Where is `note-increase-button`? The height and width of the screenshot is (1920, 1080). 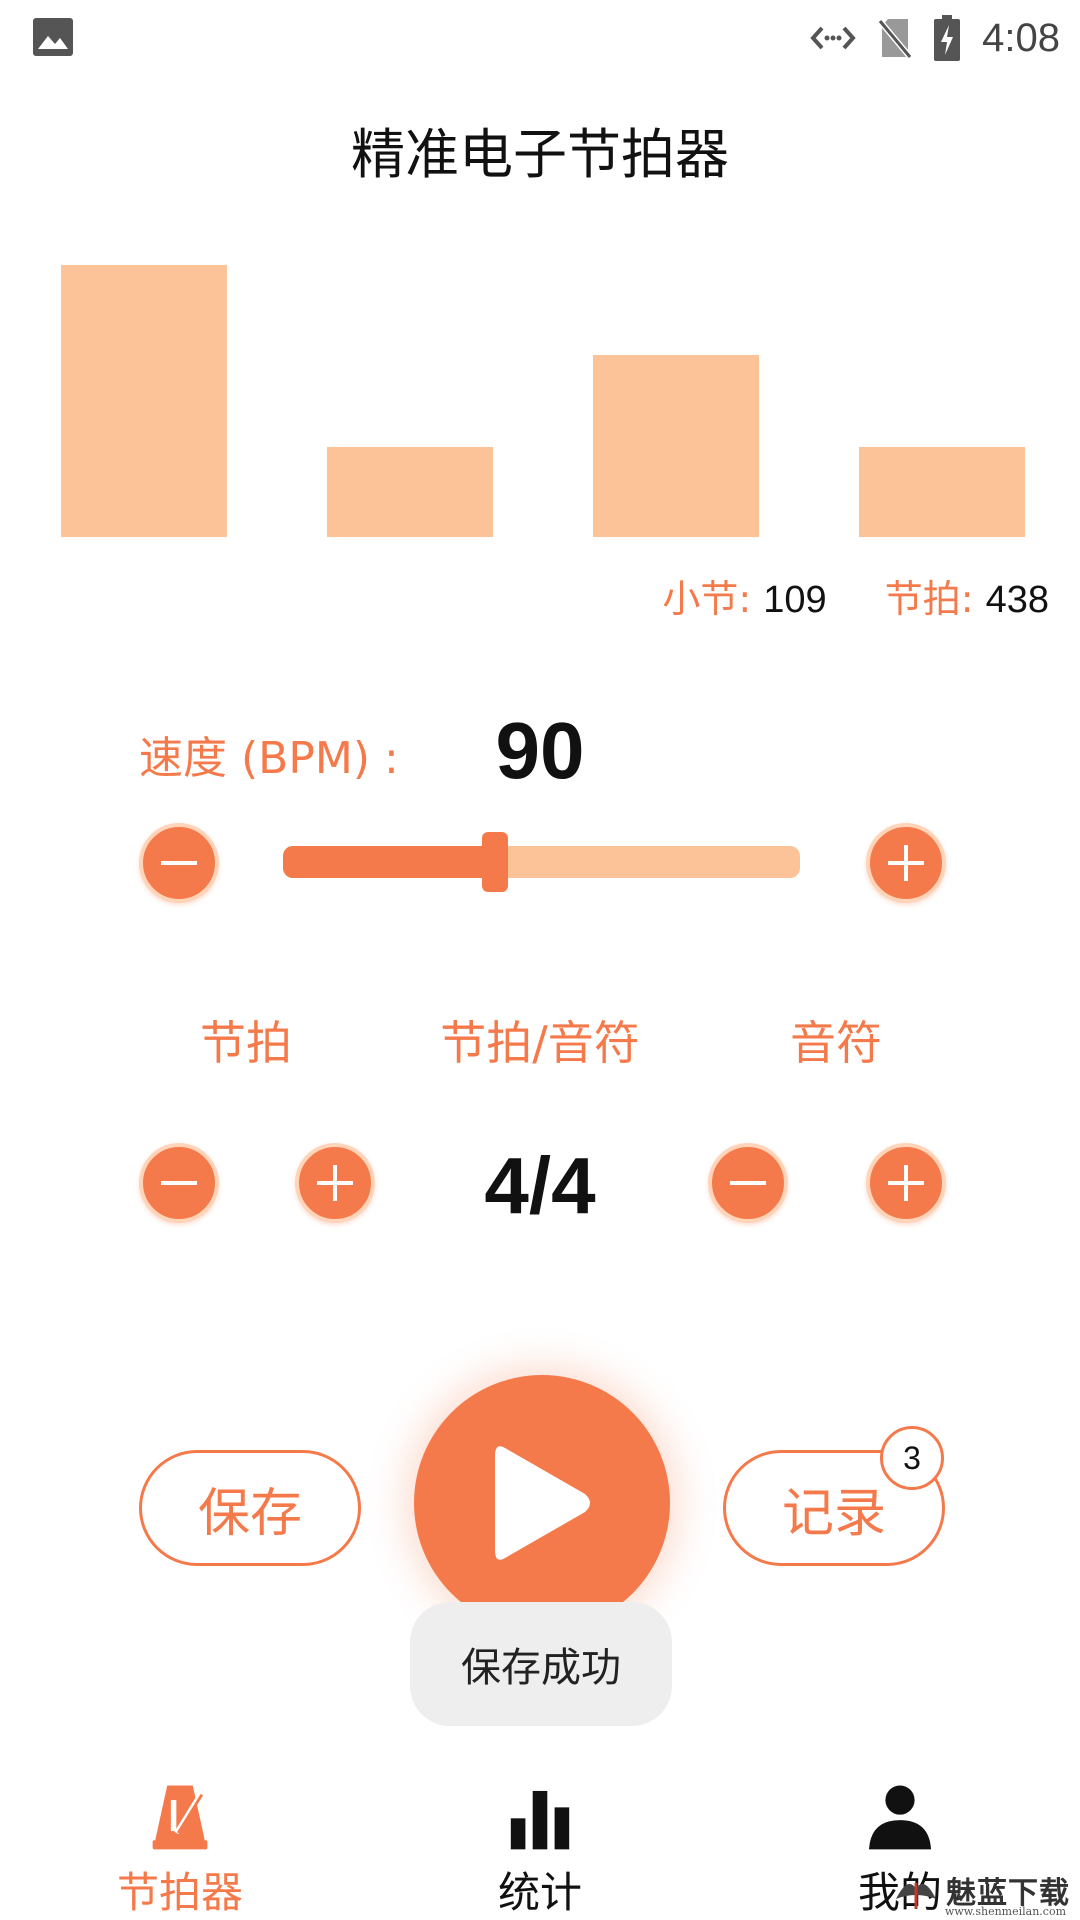
note-increase-button is located at coordinates (906, 1183).